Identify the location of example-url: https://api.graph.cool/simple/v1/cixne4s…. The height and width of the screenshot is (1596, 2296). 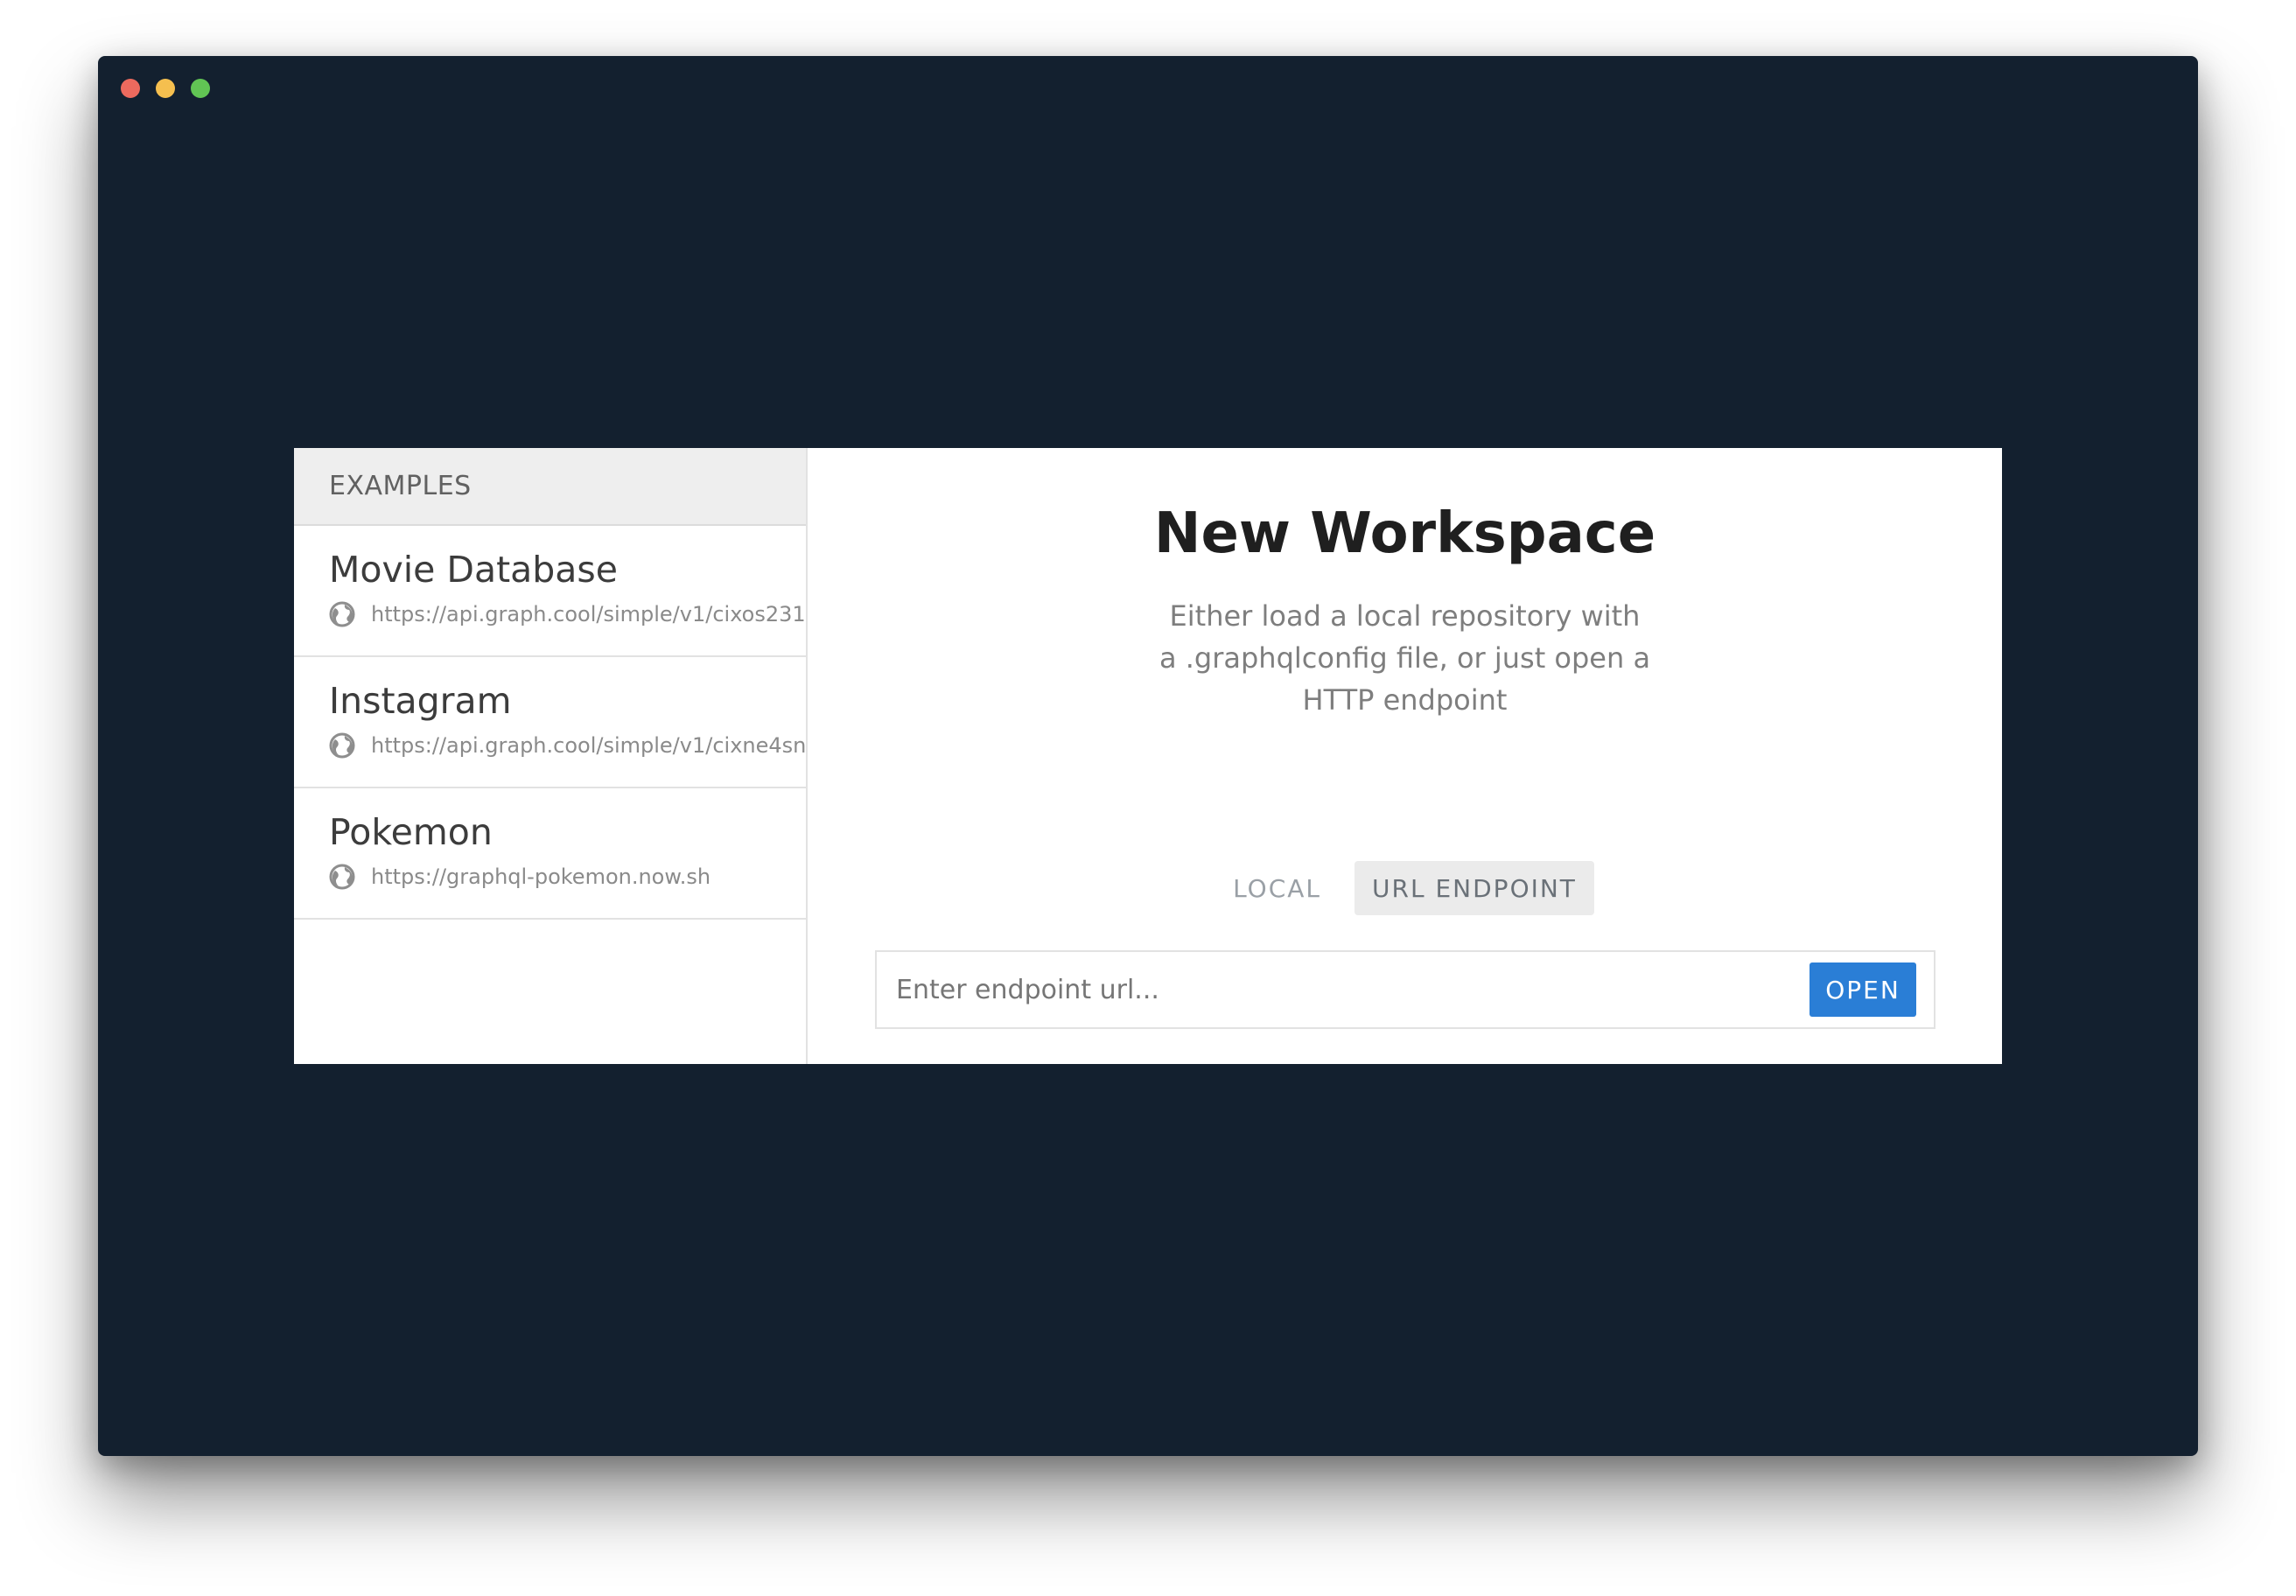
(588, 745).